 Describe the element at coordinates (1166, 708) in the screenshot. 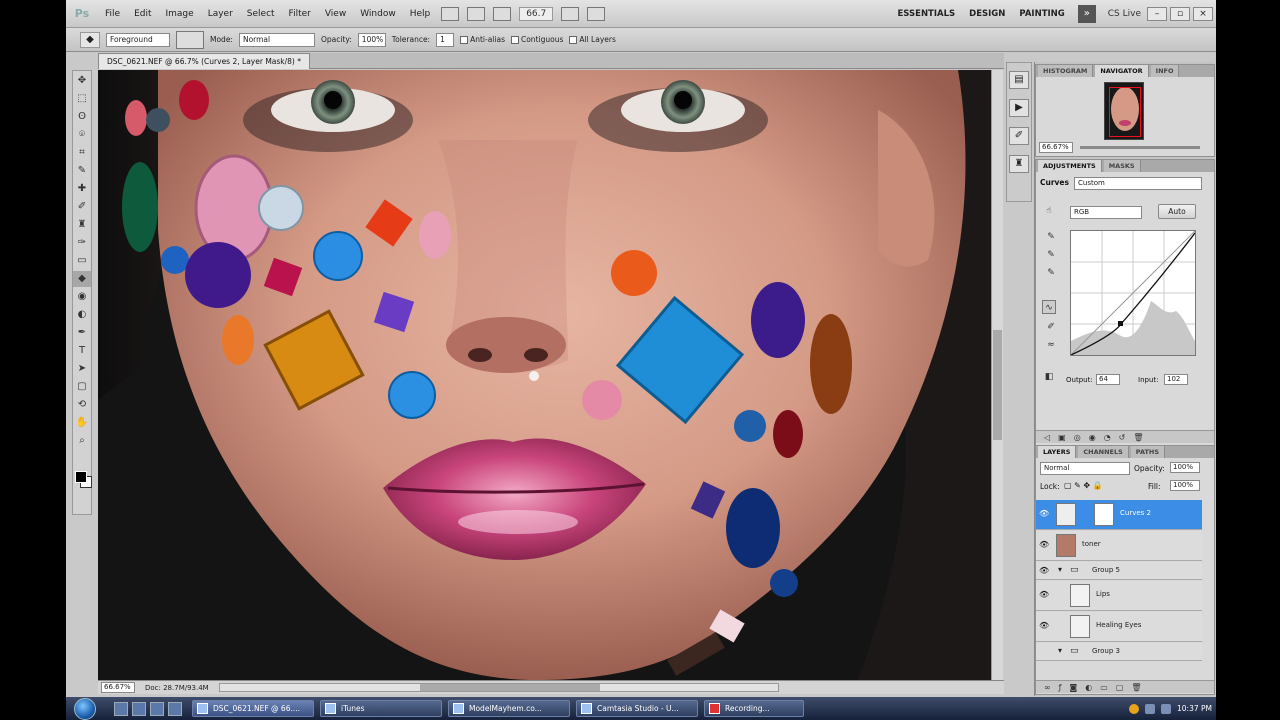

I see `volume-icon` at that location.